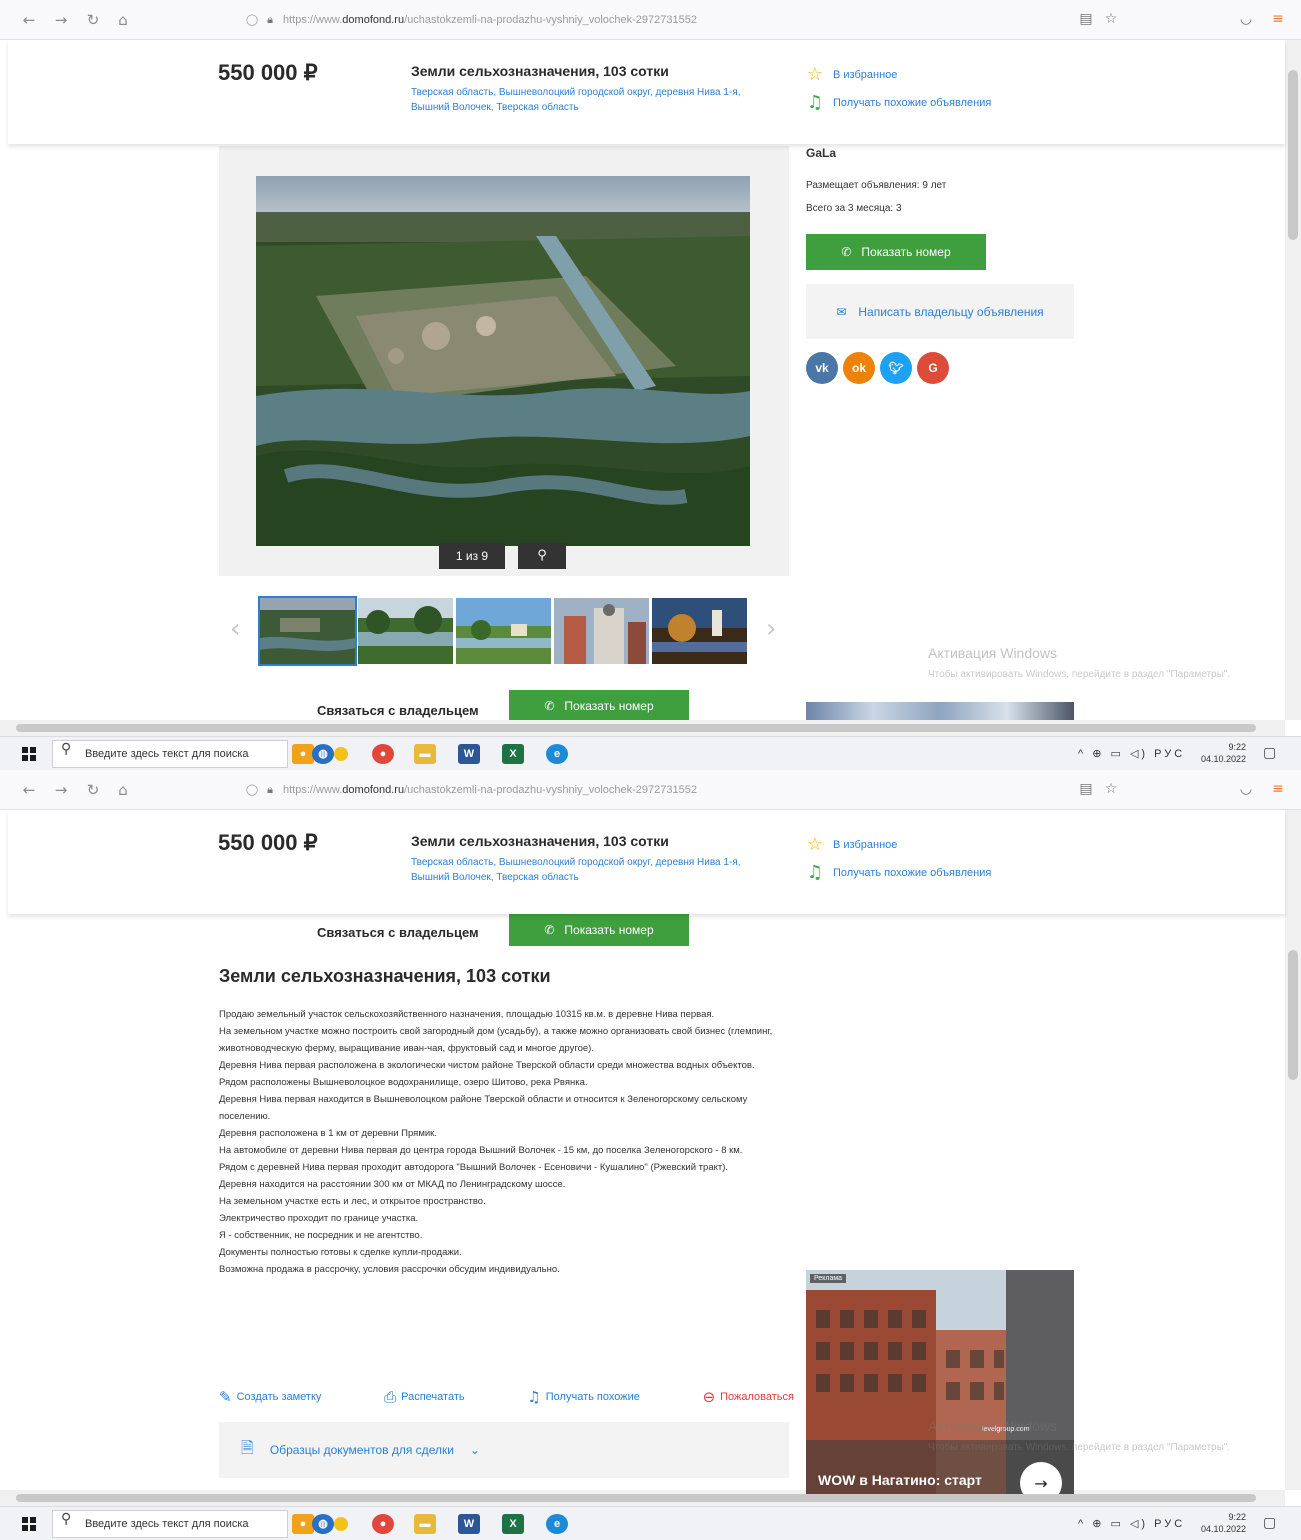 The height and width of the screenshot is (1540, 1301). I want to click on shield-icon: ◯, so click(252, 19).